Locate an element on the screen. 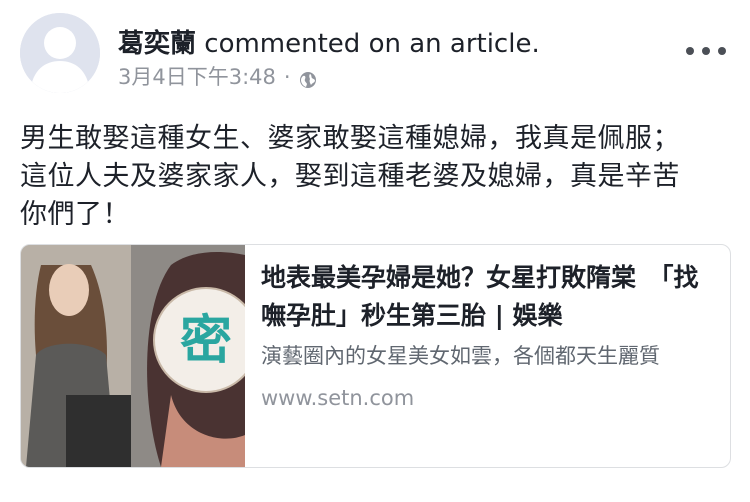  post-meta: 3月4日下午3:48 · is located at coordinates (217, 77).